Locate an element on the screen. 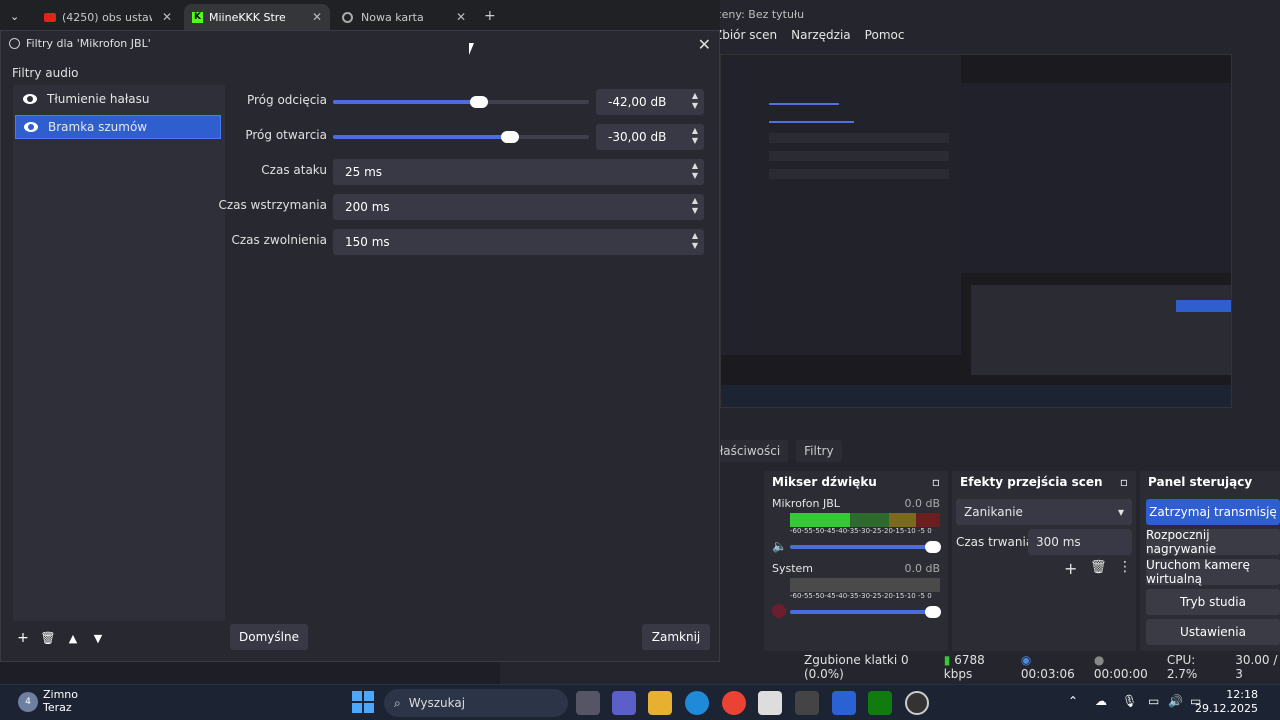 This screenshot has width=1280, height=720. file-explorer-icon is located at coordinates (660, 703).